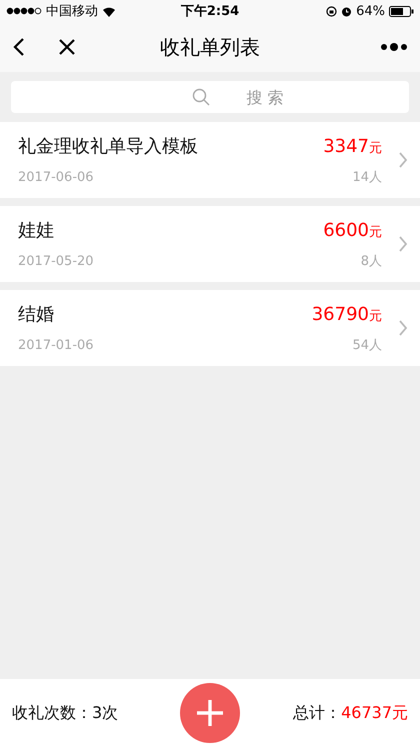  Describe the element at coordinates (332, 11) in the screenshot. I see `lock-rotation-icon` at that location.